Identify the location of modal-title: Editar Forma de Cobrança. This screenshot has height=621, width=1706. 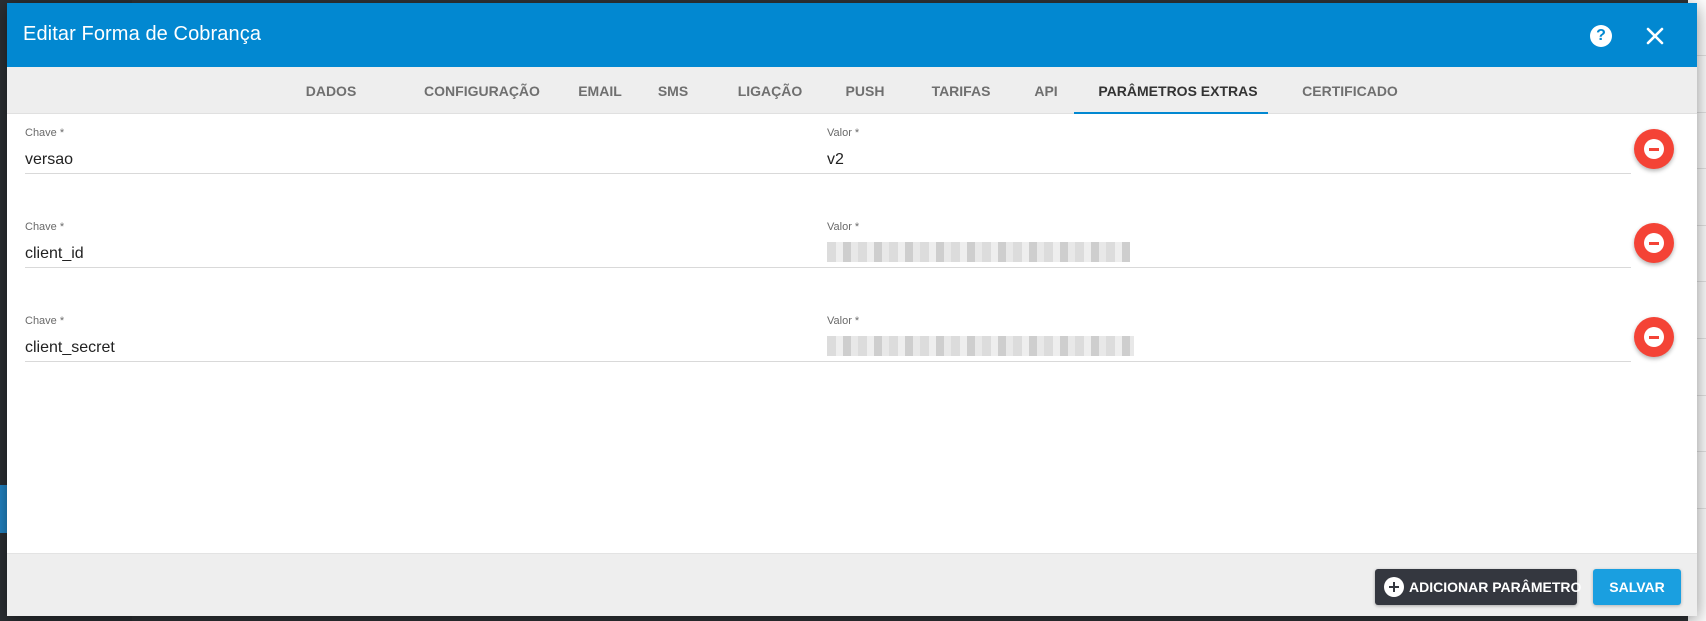
(142, 34).